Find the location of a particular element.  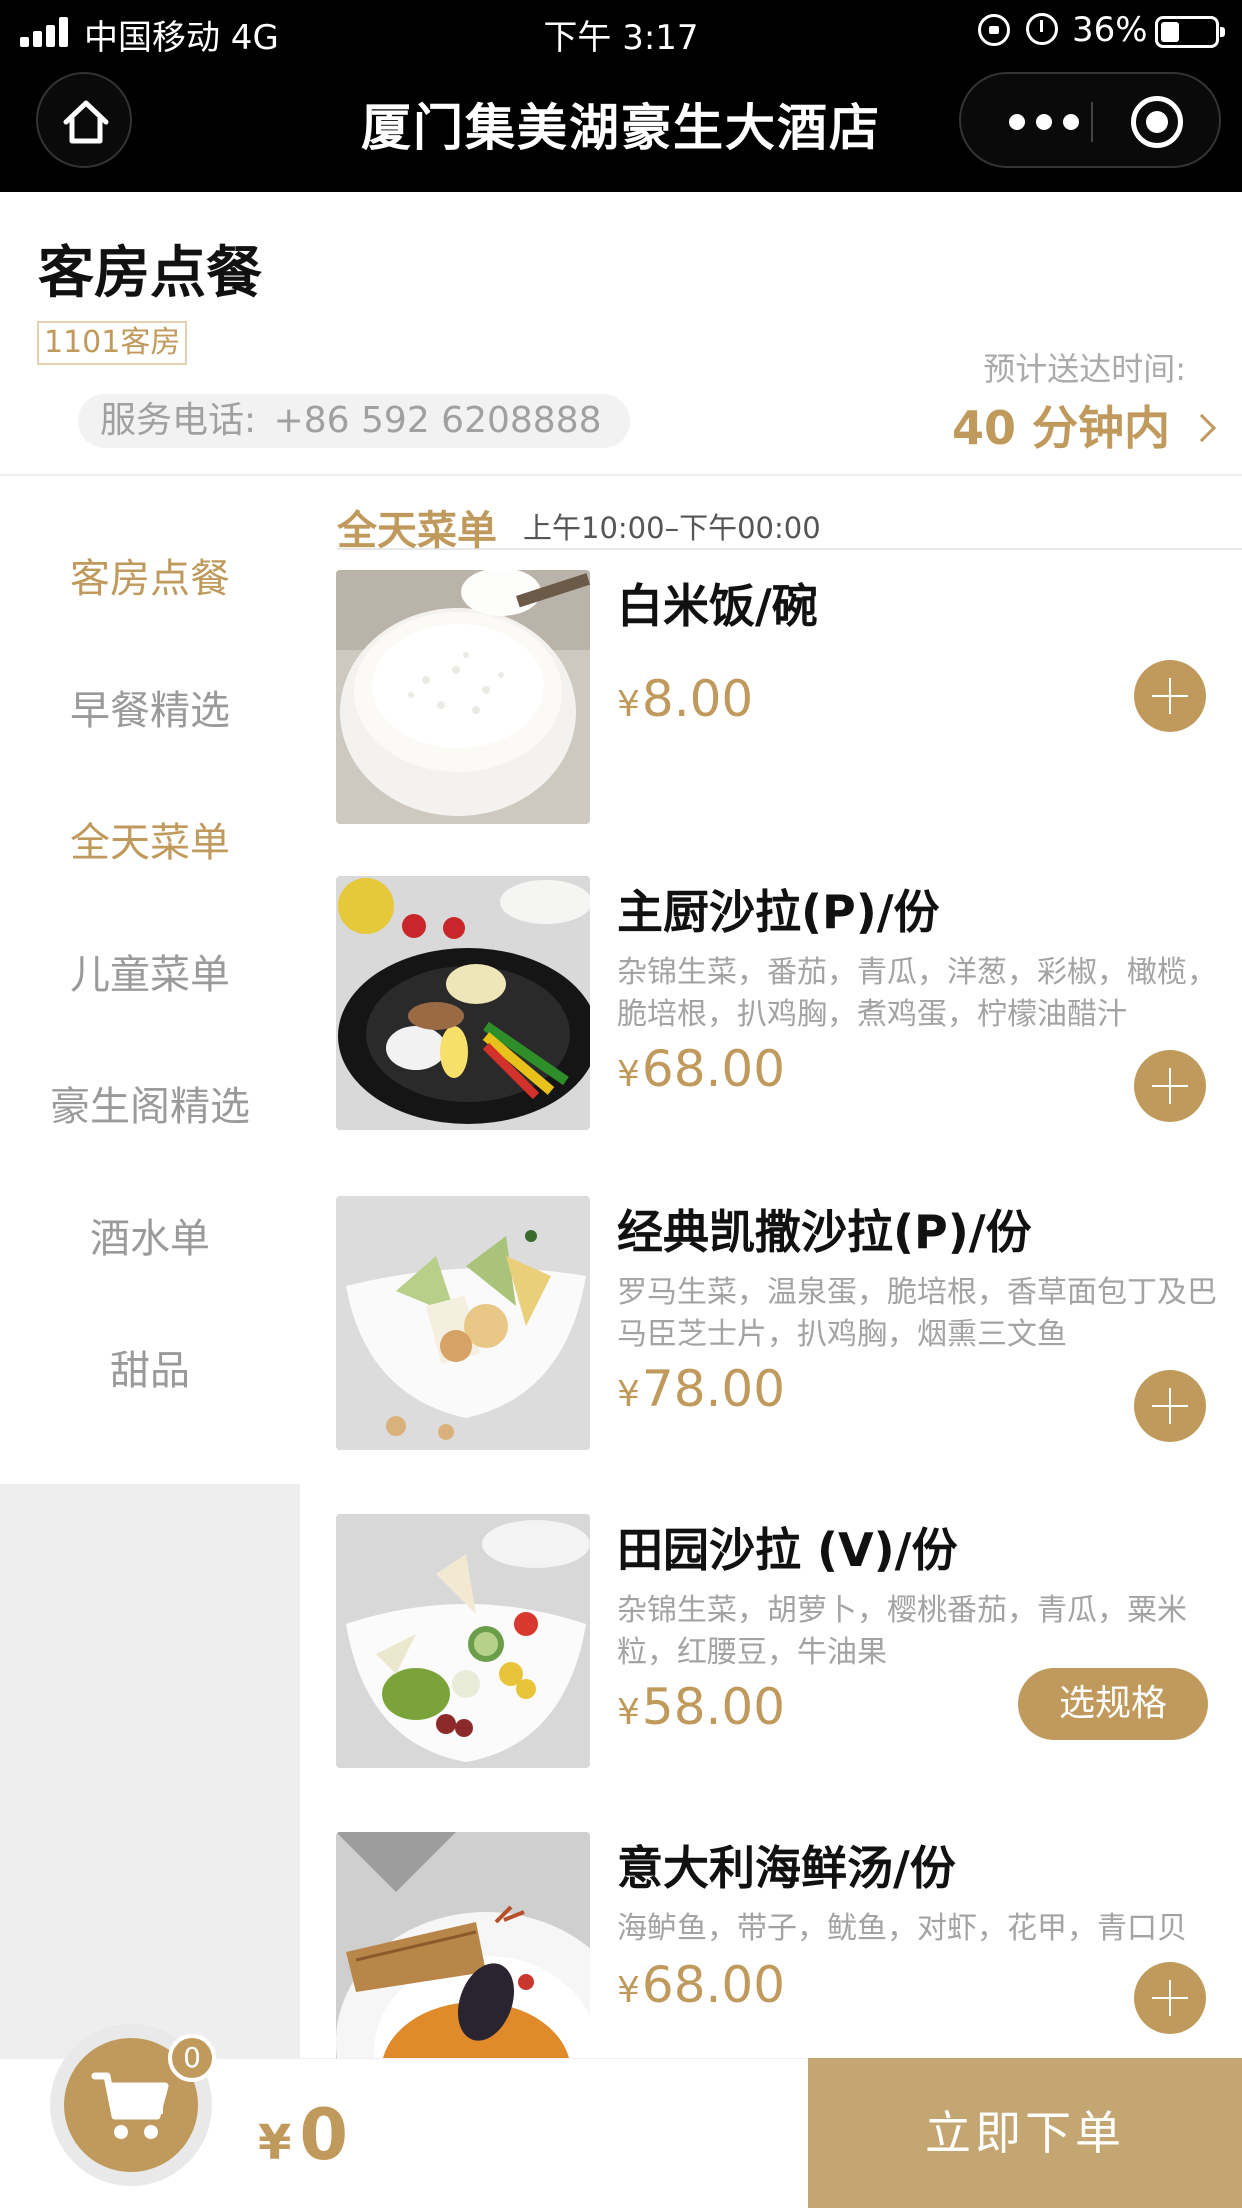

menu-section-header: 全天菜单 上午10:00–下午00:00 is located at coordinates (789, 525).